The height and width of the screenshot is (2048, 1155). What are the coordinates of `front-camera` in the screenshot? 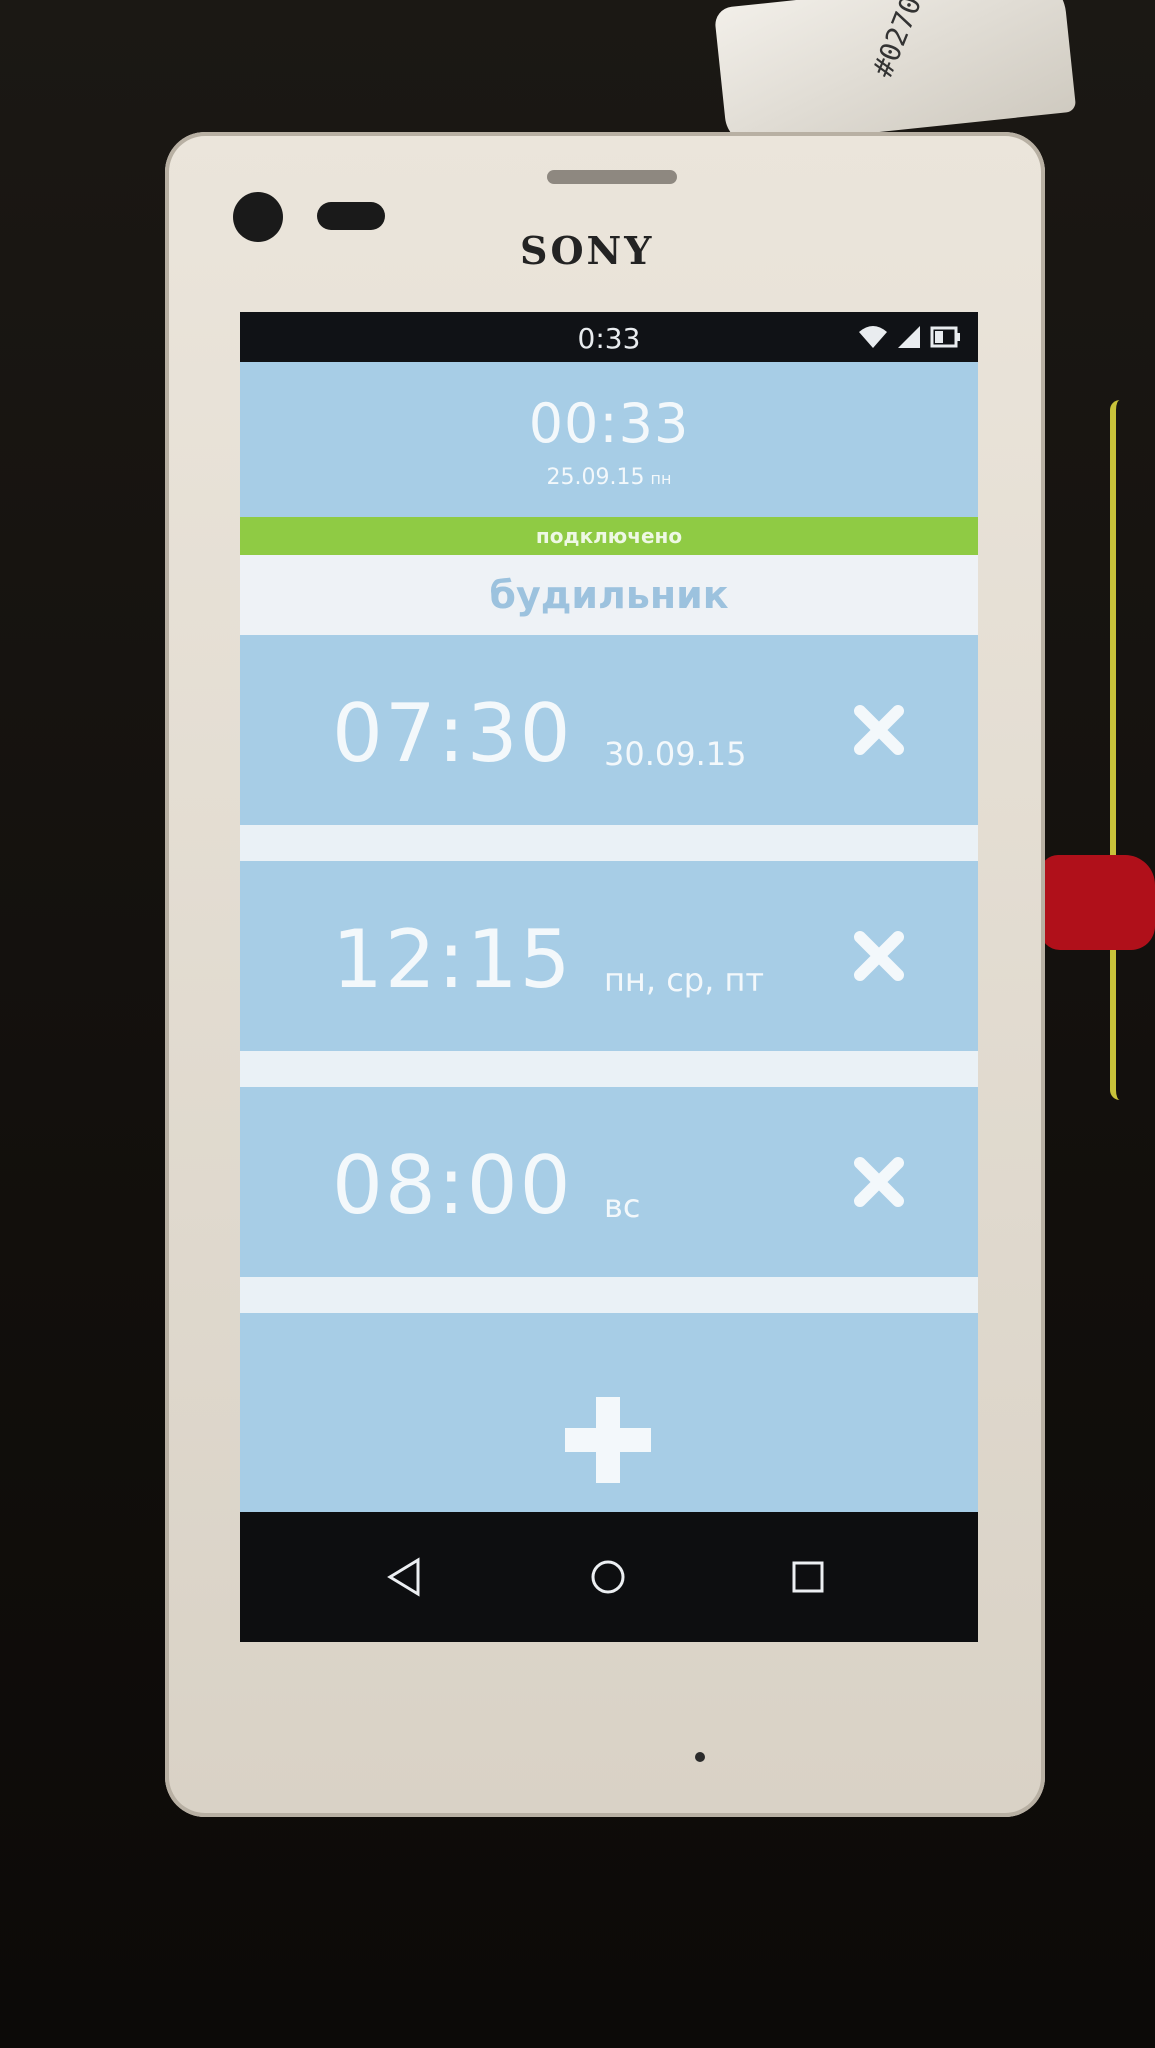 It's located at (258, 217).